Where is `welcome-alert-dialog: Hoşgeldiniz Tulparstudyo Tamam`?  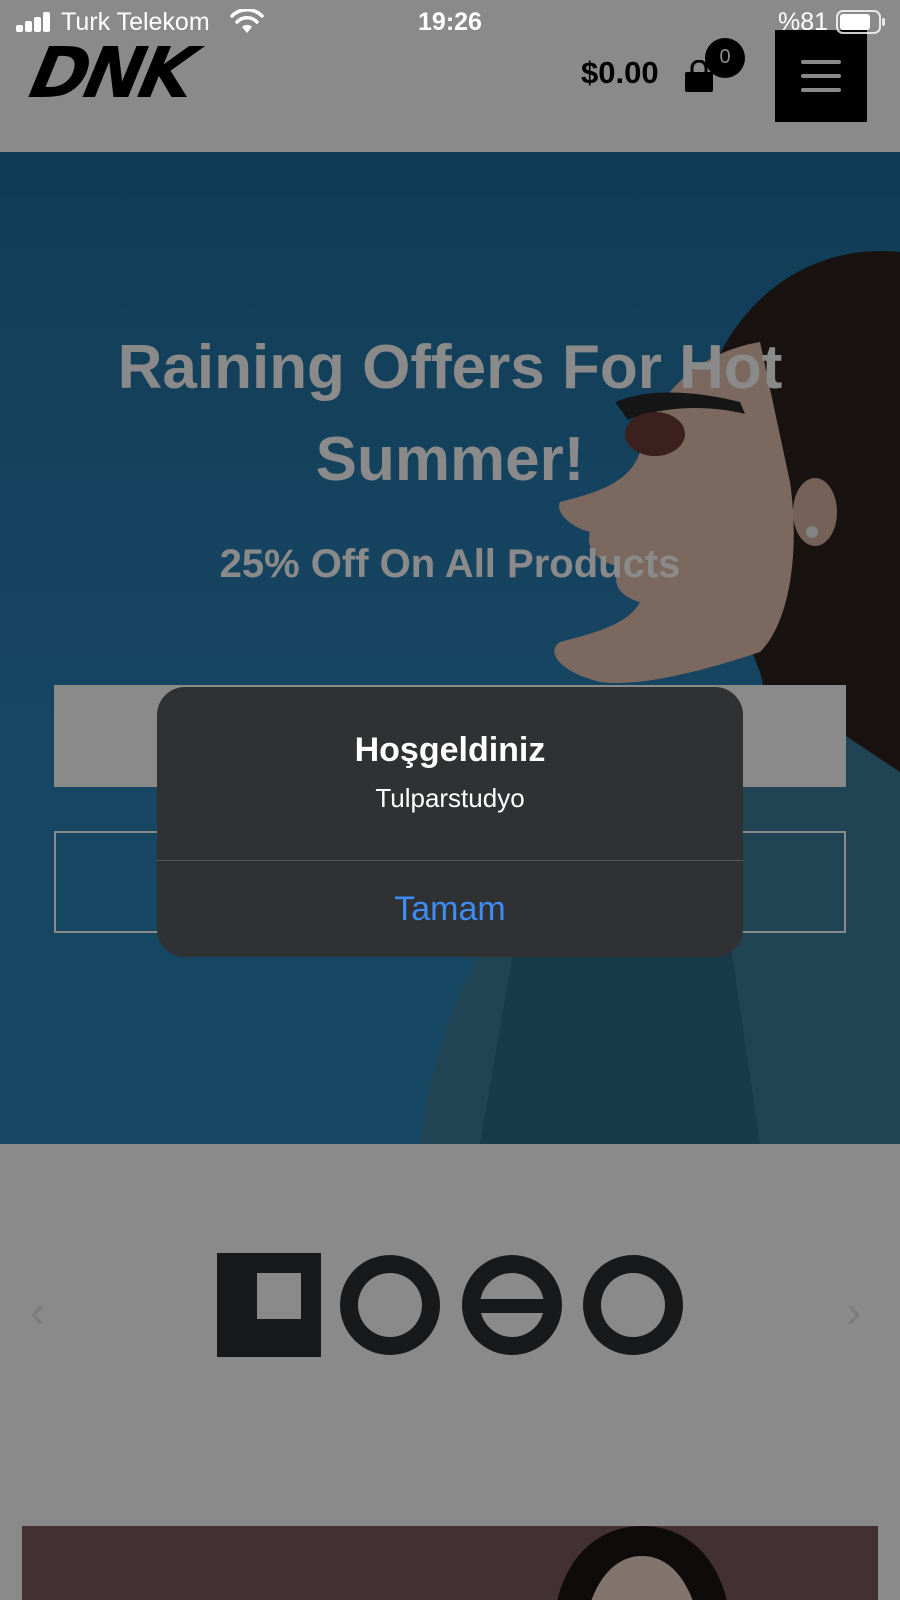 welcome-alert-dialog: Hoşgeldiniz Tulparstudyo Tamam is located at coordinates (450, 822).